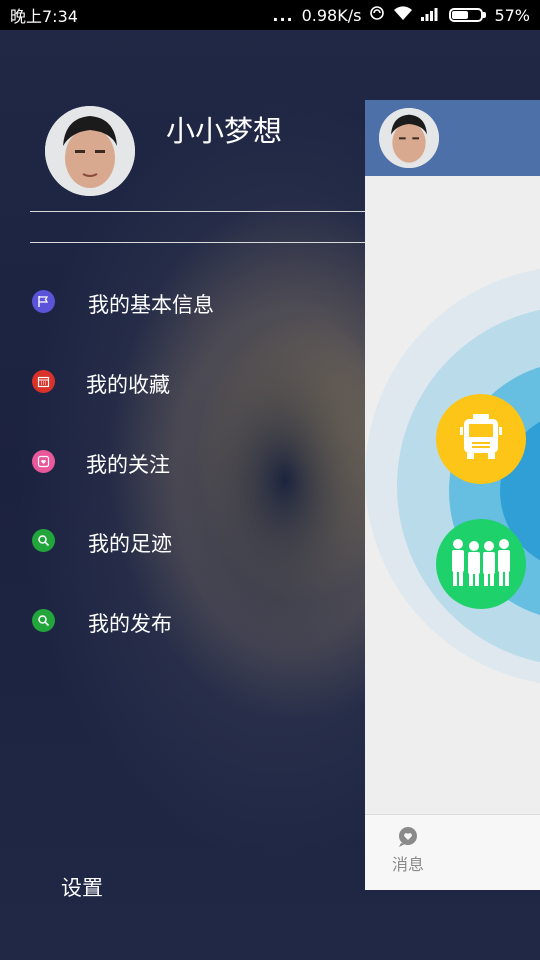 Image resolution: width=540 pixels, height=960 pixels. What do you see at coordinates (224, 131) in the screenshot?
I see `username: 小小梦想` at bounding box center [224, 131].